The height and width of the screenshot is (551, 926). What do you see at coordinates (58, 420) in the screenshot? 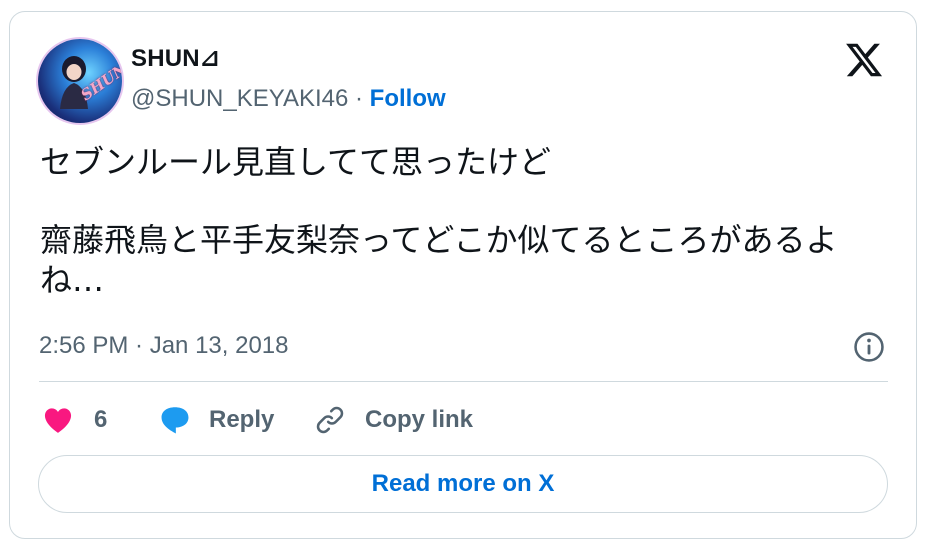
I see `heart-icon` at bounding box center [58, 420].